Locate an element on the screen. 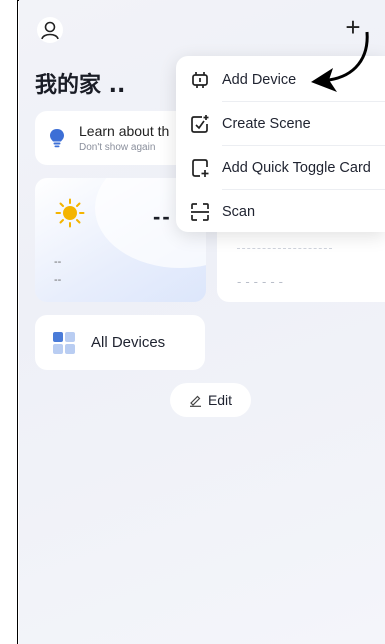  add-card-icon is located at coordinates (200, 168).